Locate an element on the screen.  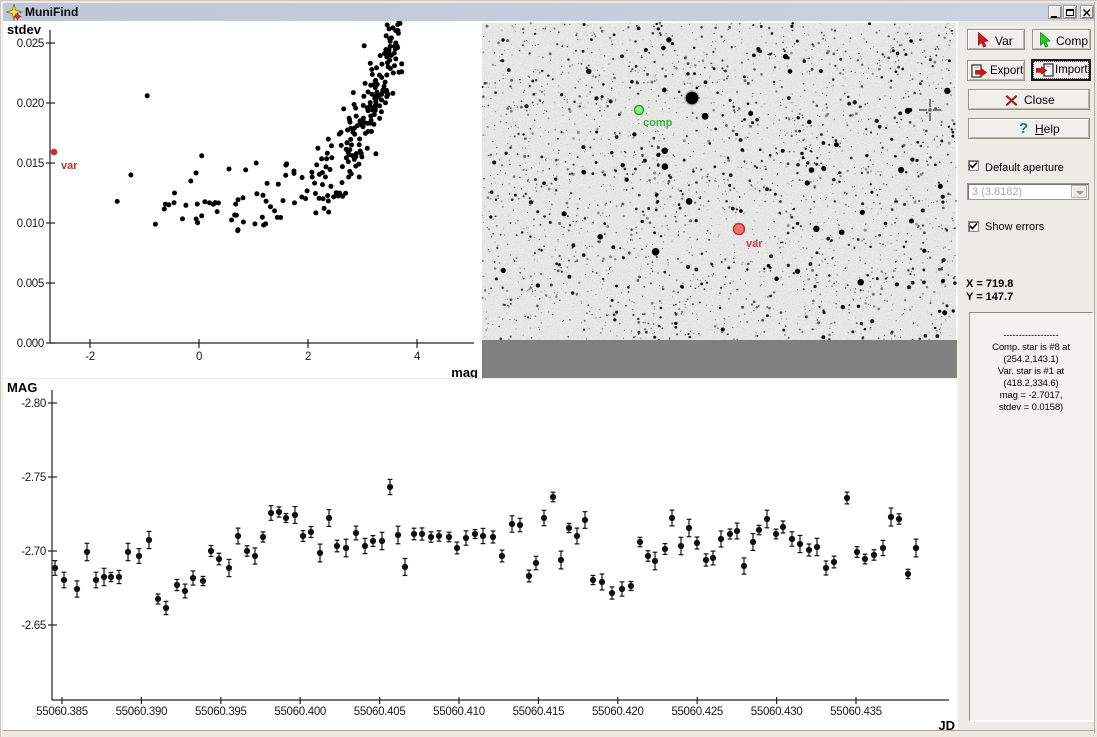
svg-text: 0.015 is located at coordinates (30, 164).